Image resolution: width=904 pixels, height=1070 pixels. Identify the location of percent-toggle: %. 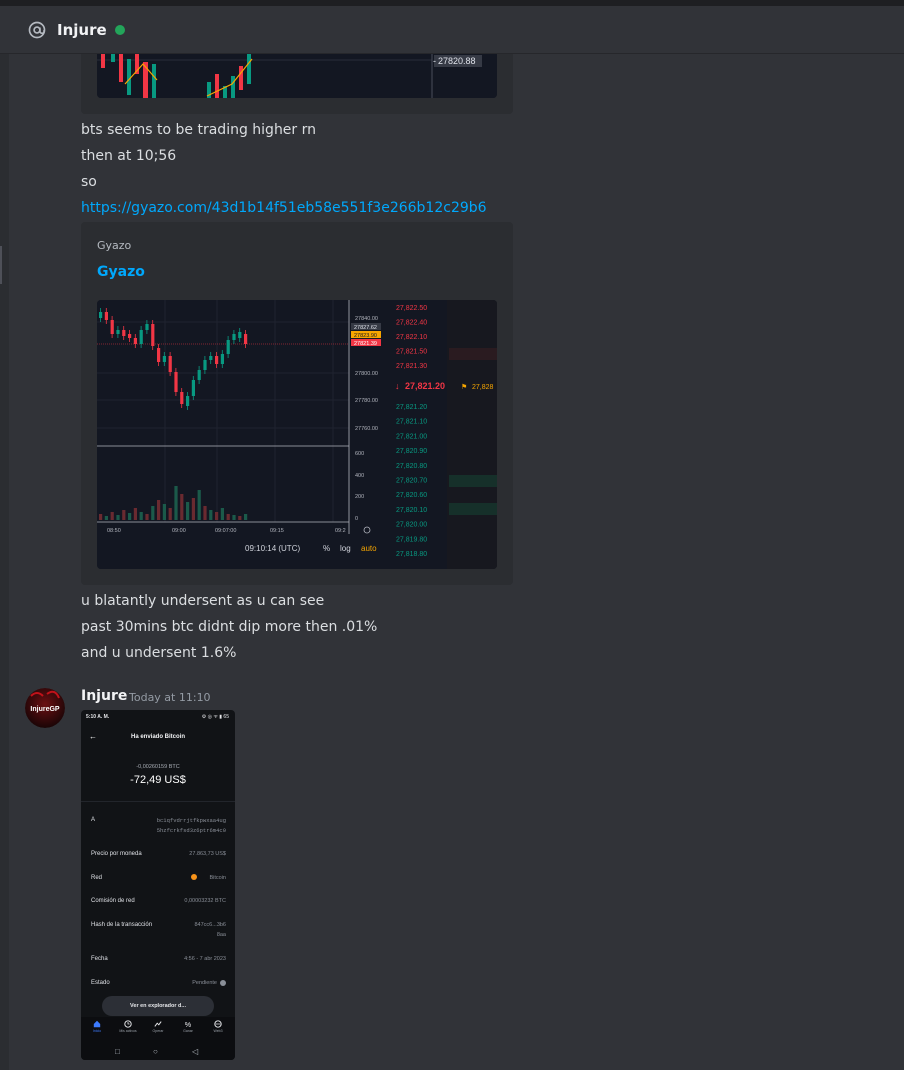
(326, 548).